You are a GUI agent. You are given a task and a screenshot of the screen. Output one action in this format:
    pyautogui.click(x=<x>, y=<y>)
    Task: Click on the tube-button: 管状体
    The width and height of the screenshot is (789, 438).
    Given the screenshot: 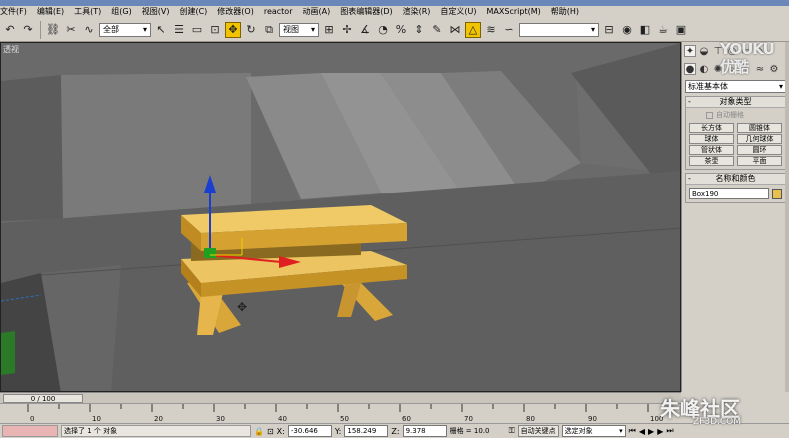 What is the action you would take?
    pyautogui.click(x=711, y=150)
    